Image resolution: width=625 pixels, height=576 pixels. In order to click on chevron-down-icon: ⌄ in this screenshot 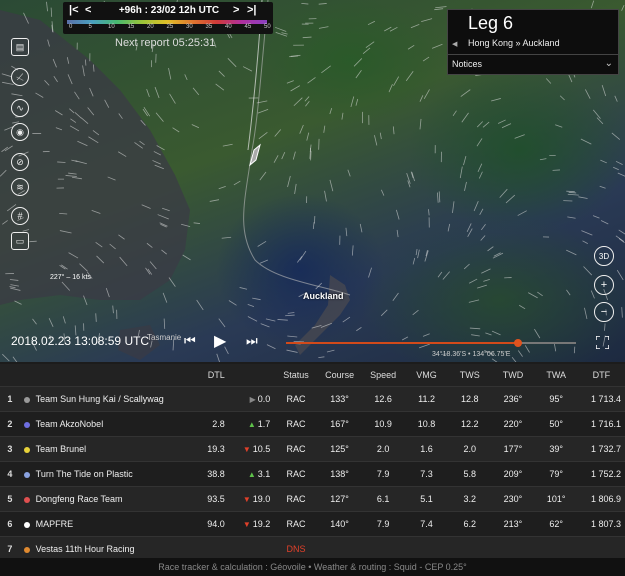, I will do `click(608, 63)`.